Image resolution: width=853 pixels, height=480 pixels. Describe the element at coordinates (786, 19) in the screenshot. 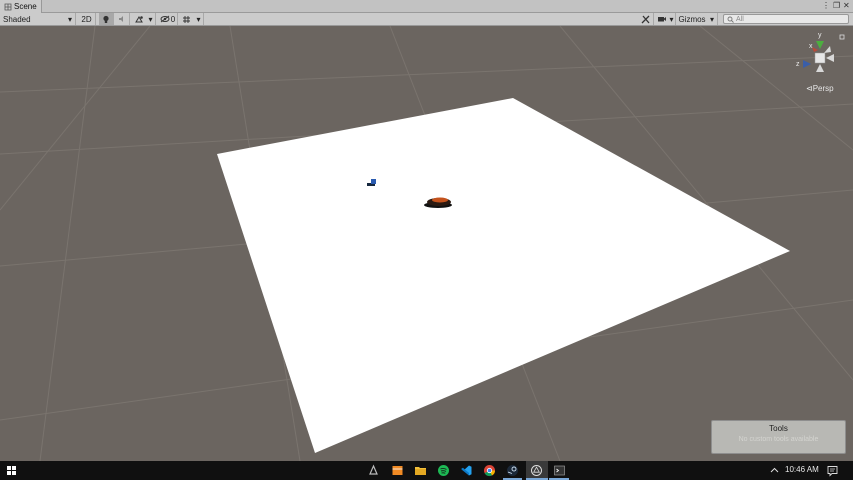

I see `scene-search-input: All` at that location.